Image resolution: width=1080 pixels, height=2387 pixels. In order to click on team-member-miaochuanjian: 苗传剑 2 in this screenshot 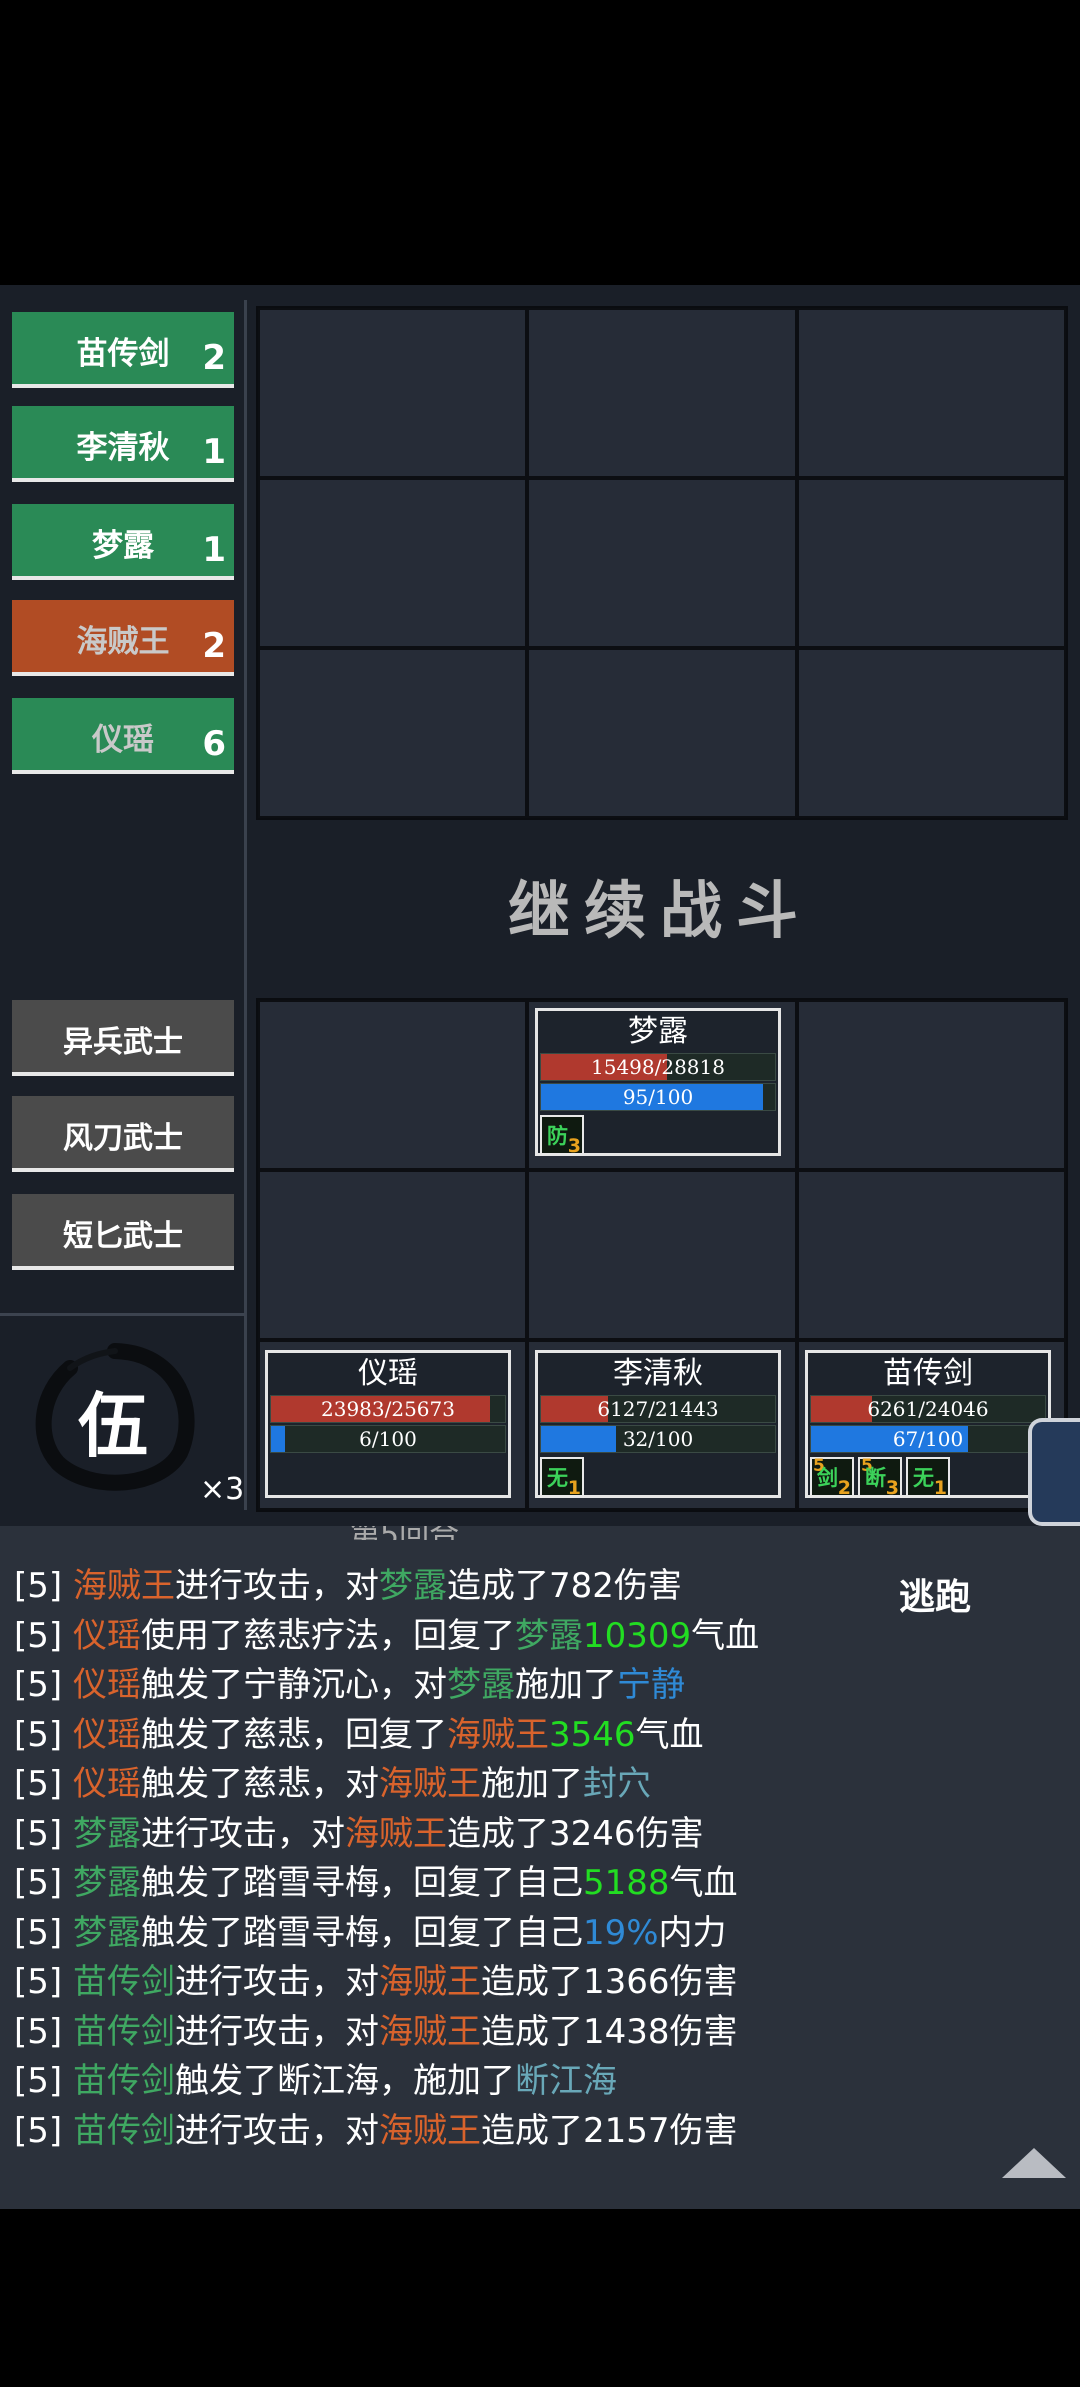, I will do `click(123, 350)`.